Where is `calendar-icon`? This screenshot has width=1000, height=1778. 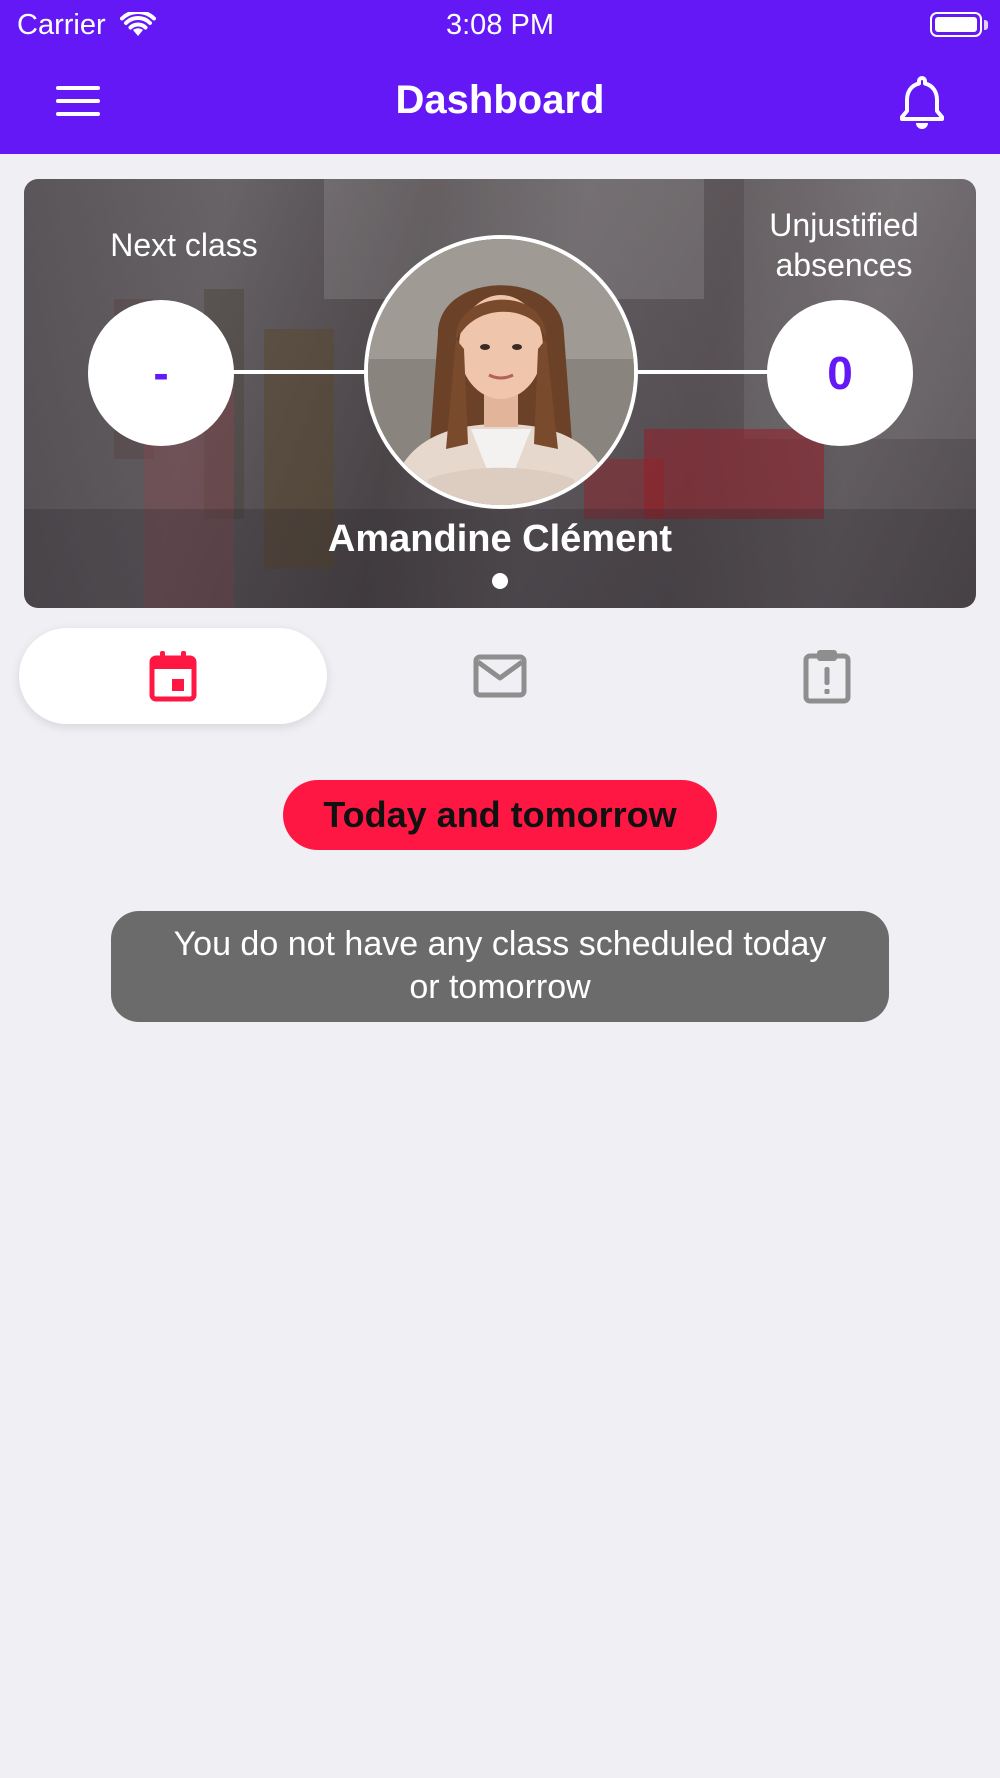
calendar-icon is located at coordinates (173, 676).